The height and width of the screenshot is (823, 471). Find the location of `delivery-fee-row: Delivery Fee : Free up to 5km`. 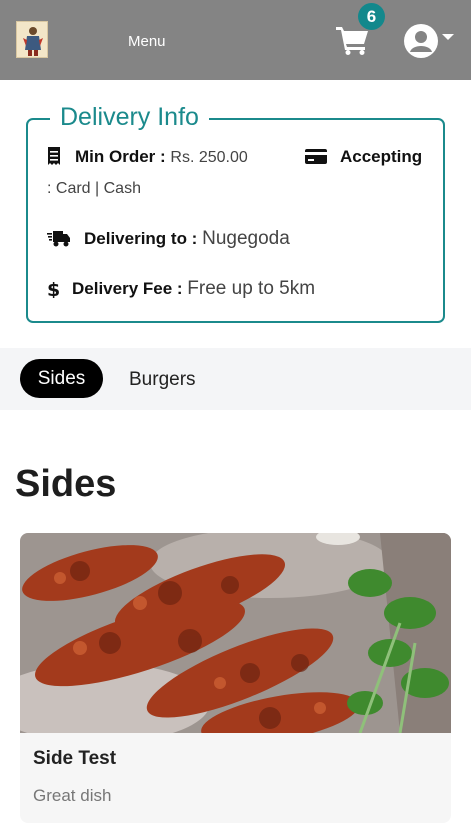

delivery-fee-row: Delivery Fee : Free up to 5km is located at coordinates (193, 289).